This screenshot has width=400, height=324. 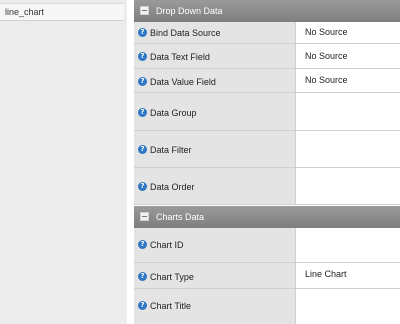 I want to click on property-label-cell: ? Data Group, so click(x=215, y=111).